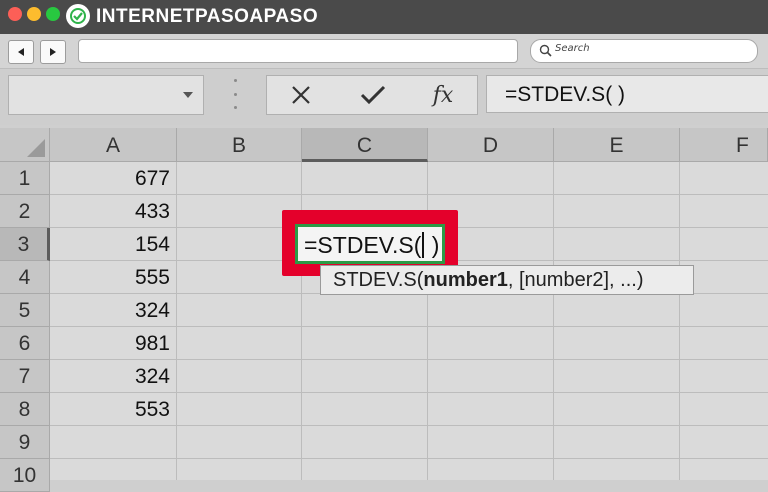 The image size is (768, 492). Describe the element at coordinates (34, 14) in the screenshot. I see `minimize-window-button` at that location.